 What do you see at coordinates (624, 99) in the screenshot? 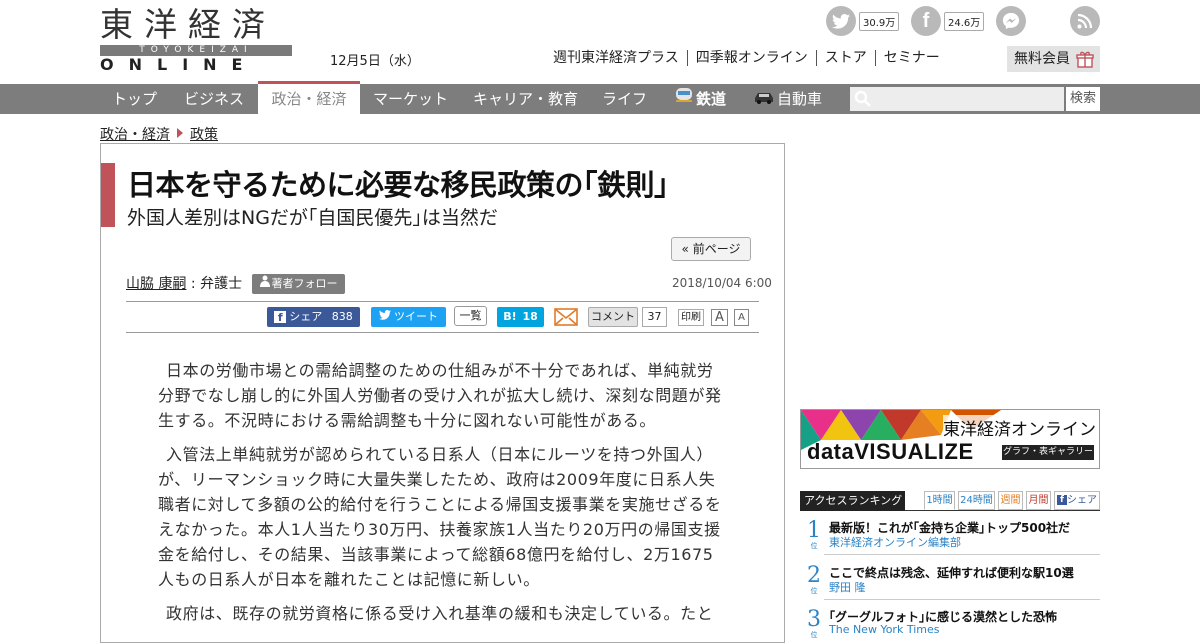
I see `nav-life: ライフ` at bounding box center [624, 99].